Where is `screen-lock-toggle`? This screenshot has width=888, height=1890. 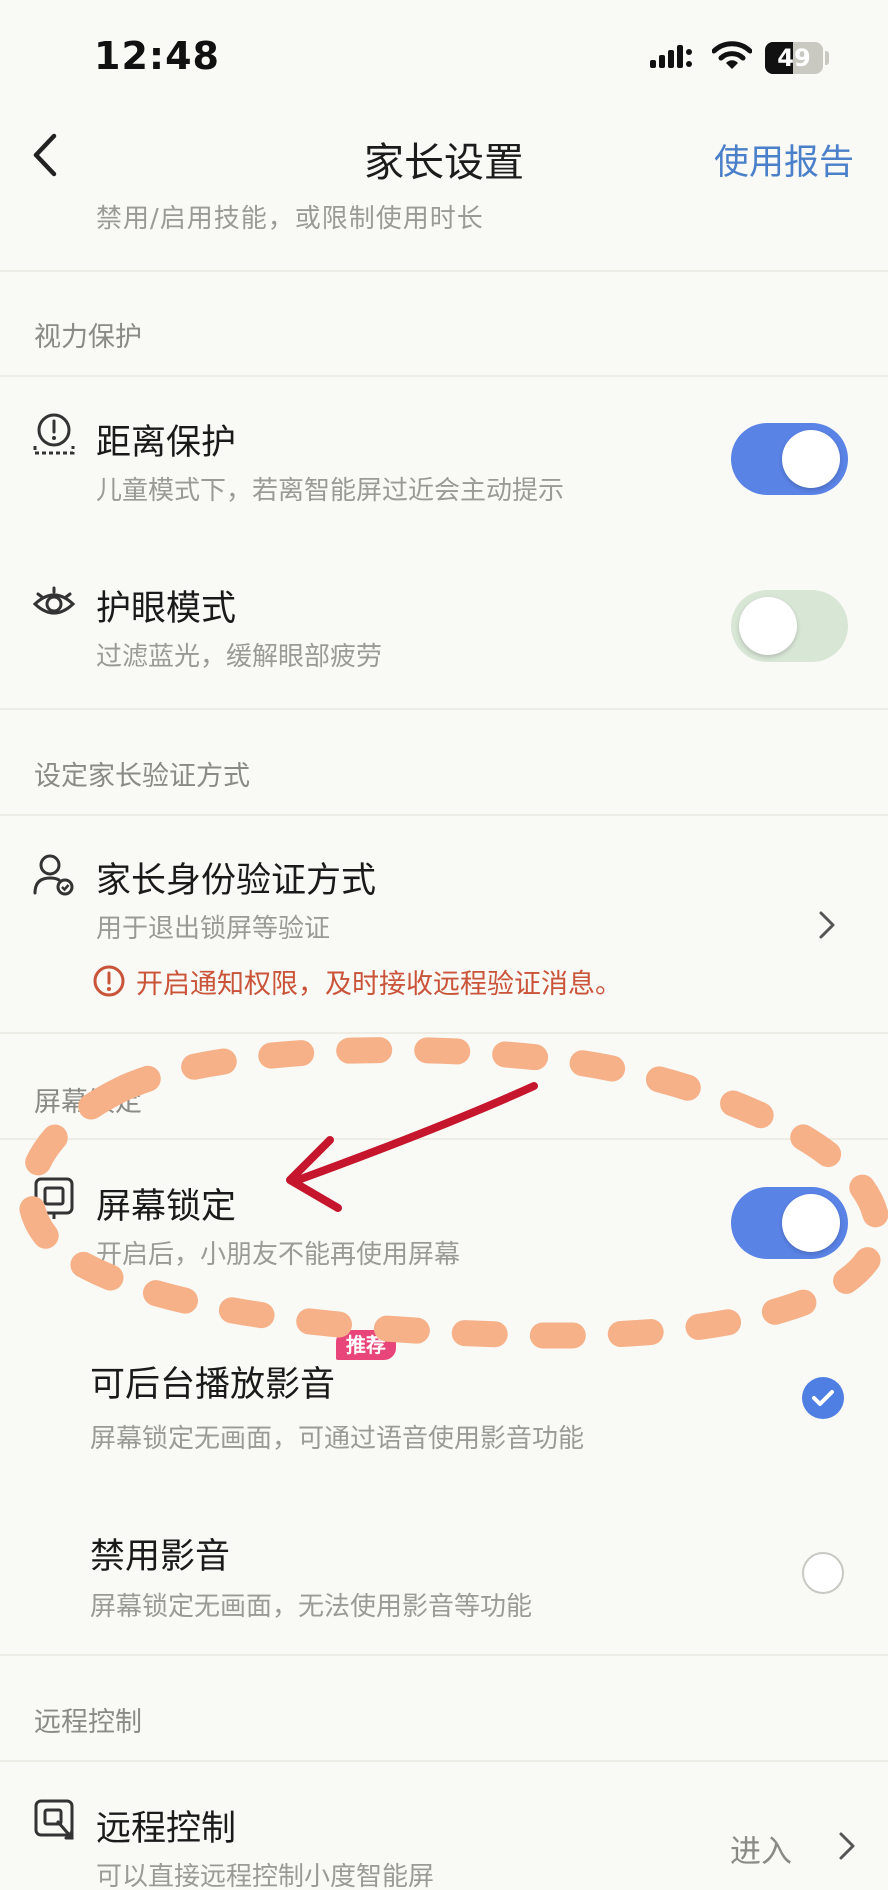 screen-lock-toggle is located at coordinates (789, 1223).